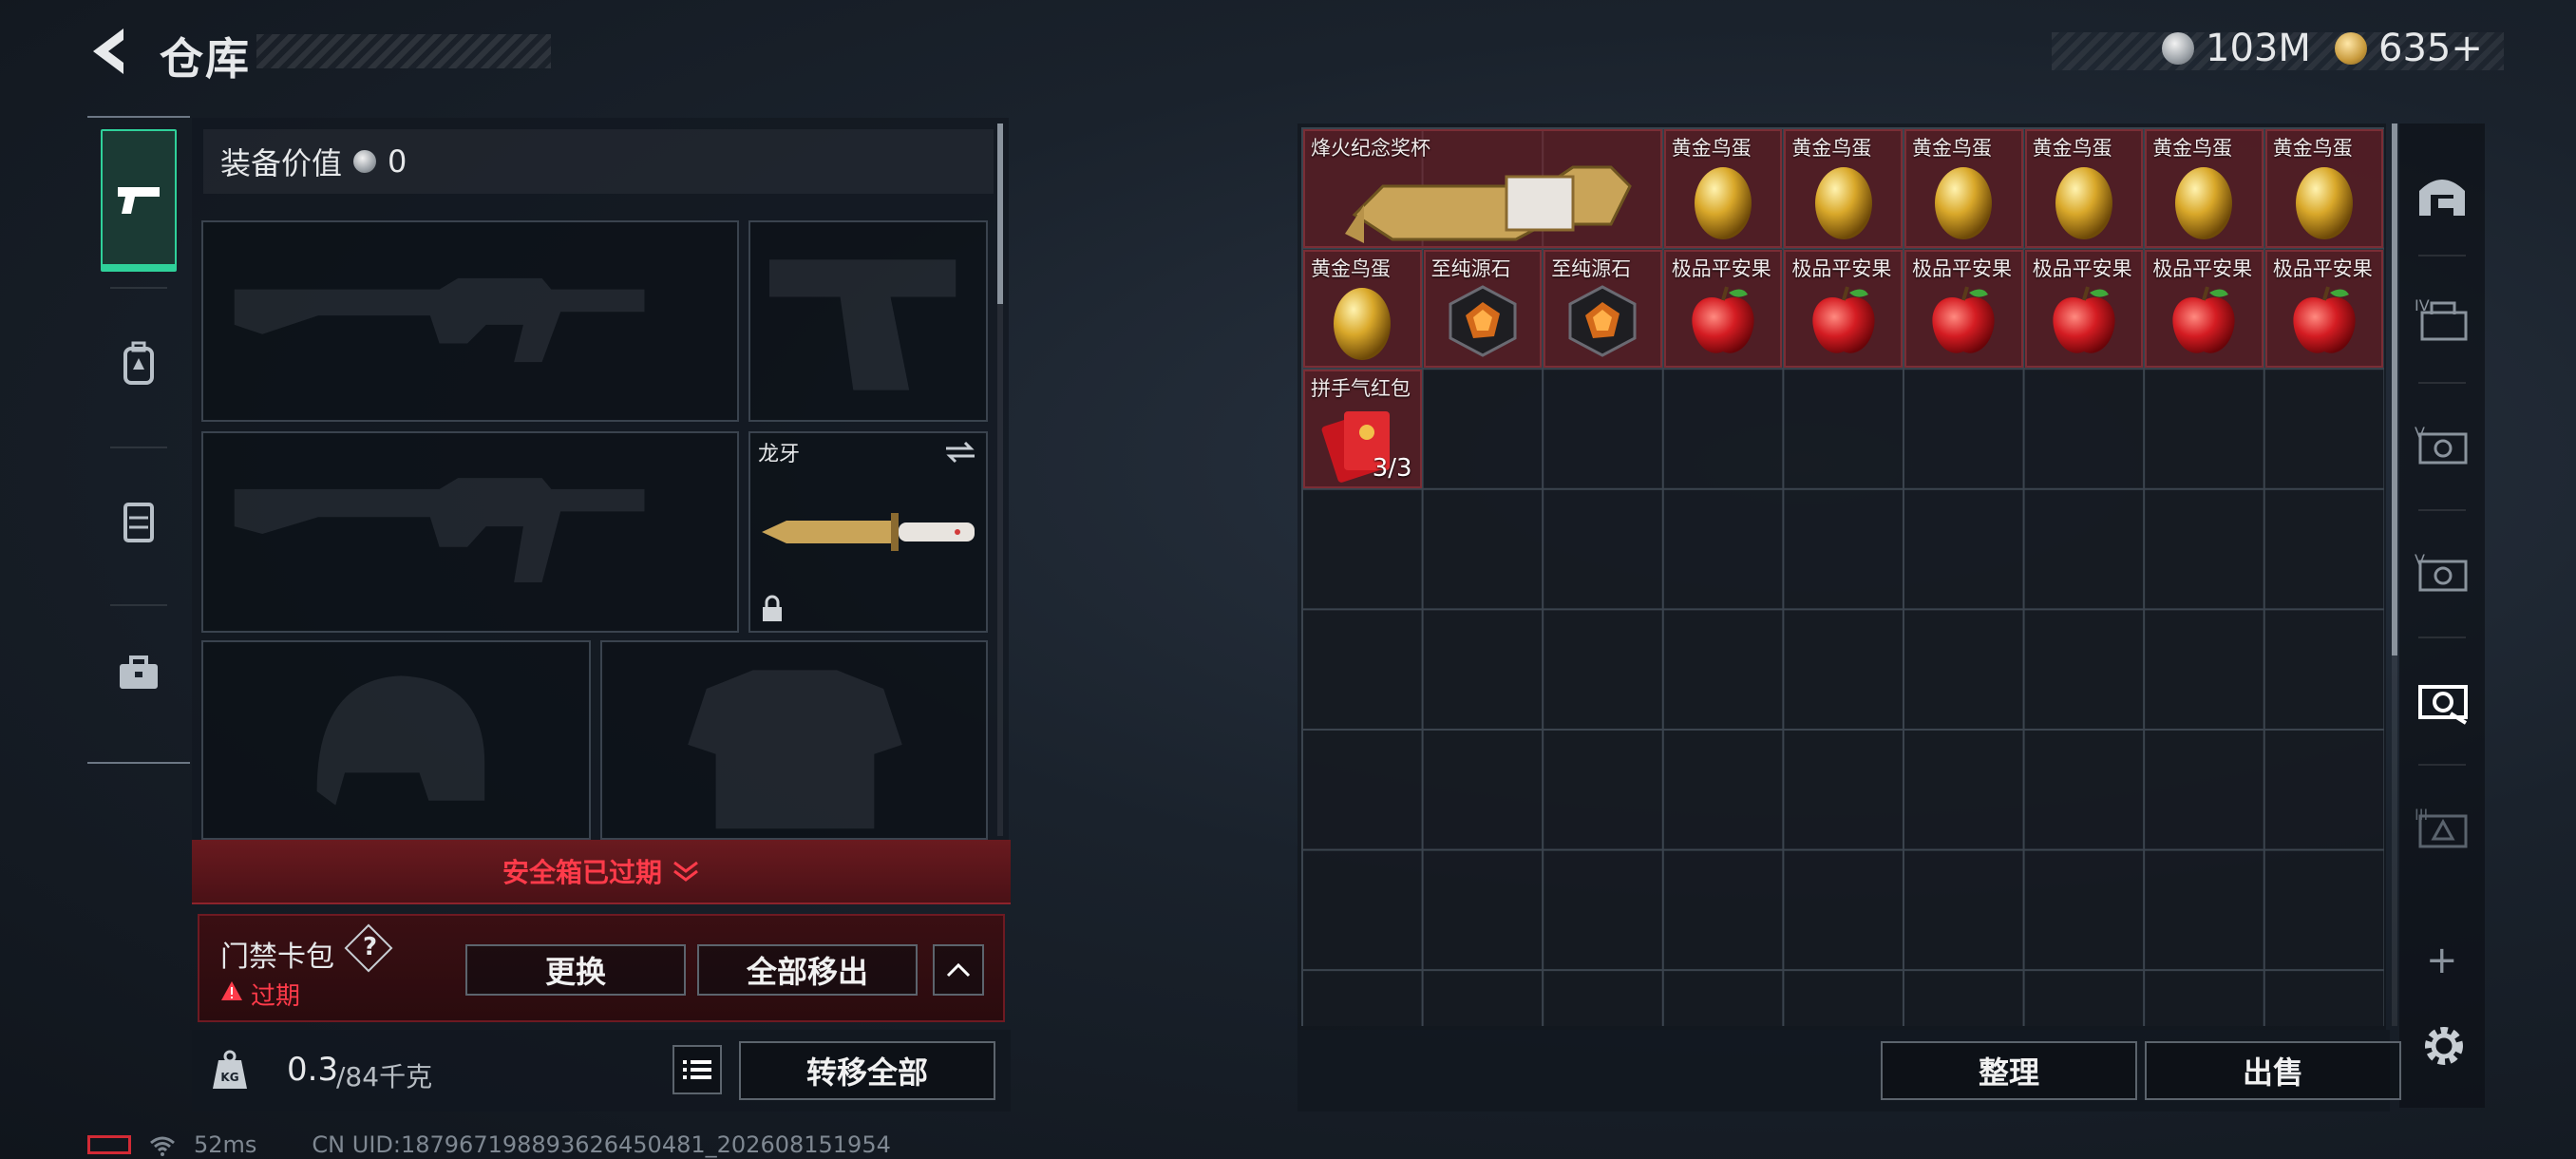  Describe the element at coordinates (139, 673) in the screenshot. I see `tab-case` at that location.